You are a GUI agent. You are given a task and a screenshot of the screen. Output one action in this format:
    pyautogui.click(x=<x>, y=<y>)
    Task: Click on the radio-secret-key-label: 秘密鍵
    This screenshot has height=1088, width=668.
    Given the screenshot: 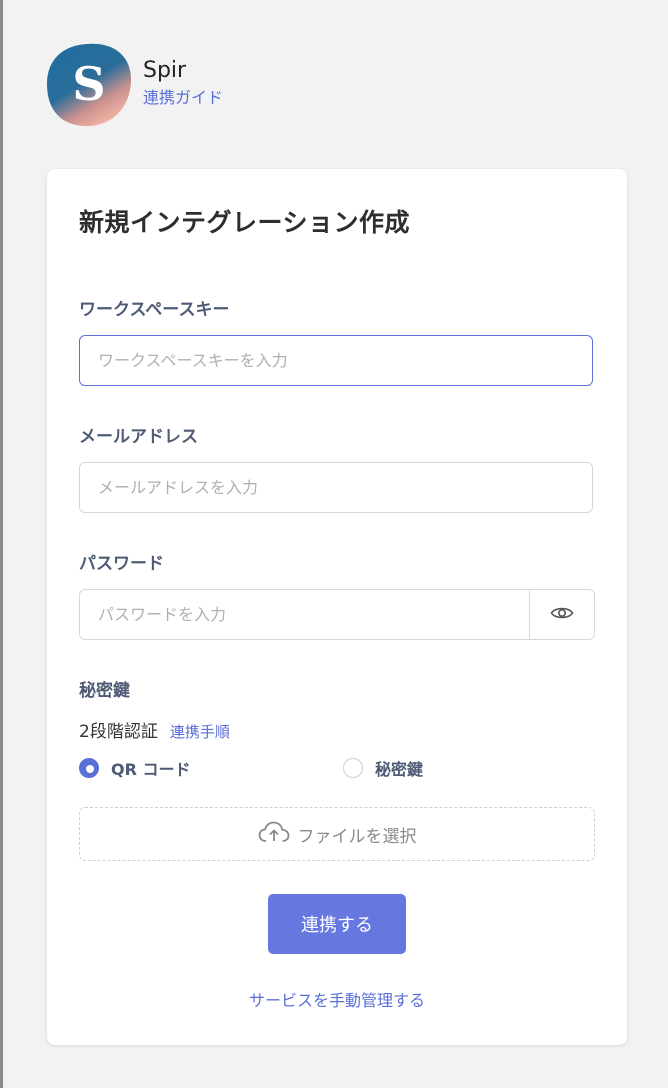 What is the action you would take?
    pyautogui.click(x=399, y=769)
    